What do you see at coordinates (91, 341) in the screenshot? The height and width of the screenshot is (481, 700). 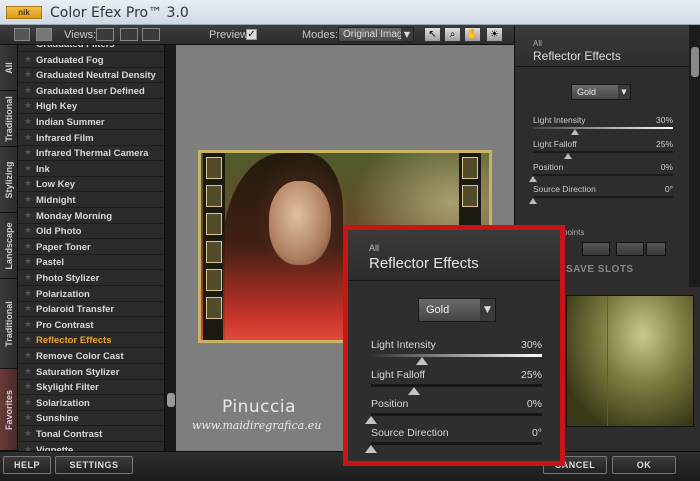 I see `filter-list-item: ★ Reflector Effects` at bounding box center [91, 341].